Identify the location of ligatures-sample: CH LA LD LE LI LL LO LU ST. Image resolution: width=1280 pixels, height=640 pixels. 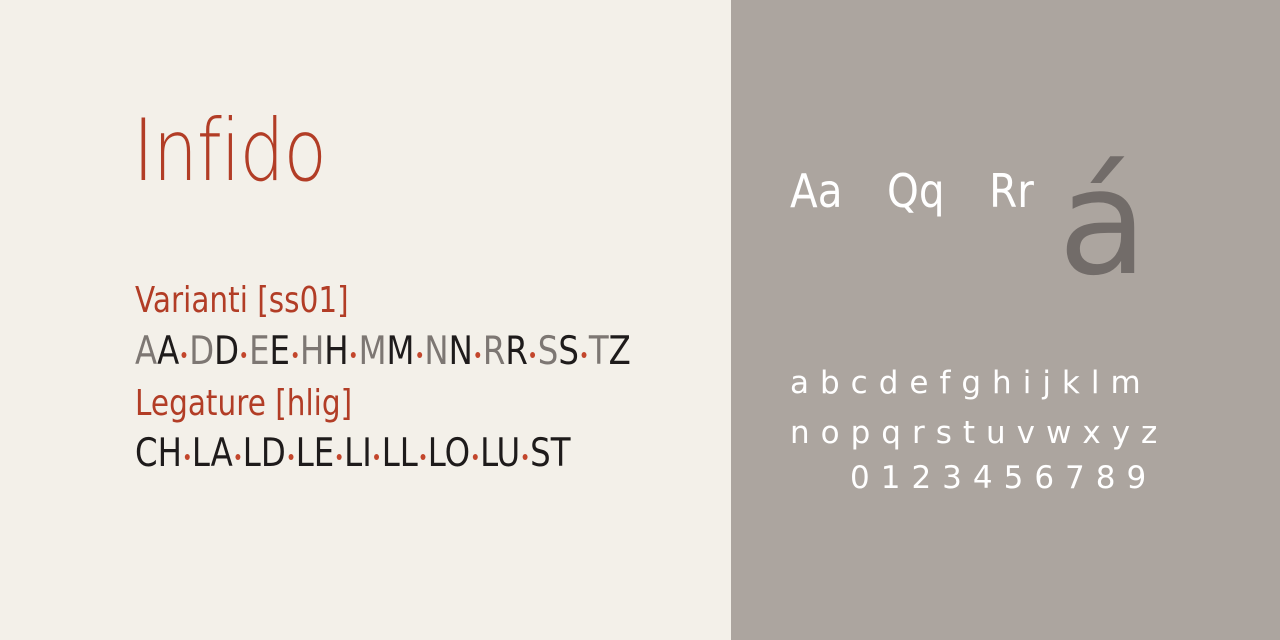
(353, 453).